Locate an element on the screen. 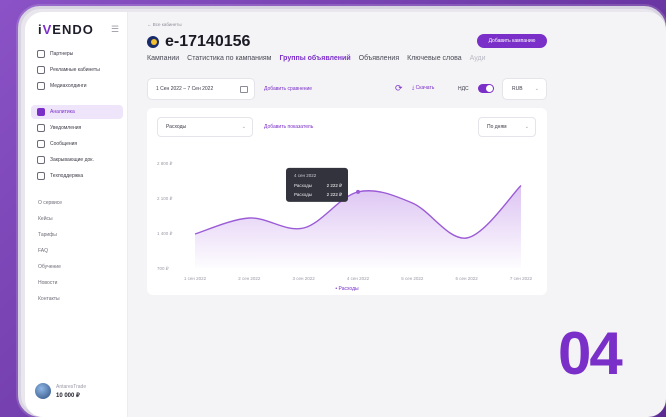  sidebar-item-notifications: Уведомления is located at coordinates (77, 128).